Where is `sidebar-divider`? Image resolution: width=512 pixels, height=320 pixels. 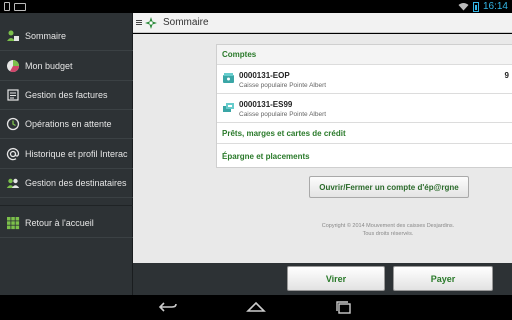
sidebar-divider is located at coordinates (66, 205).